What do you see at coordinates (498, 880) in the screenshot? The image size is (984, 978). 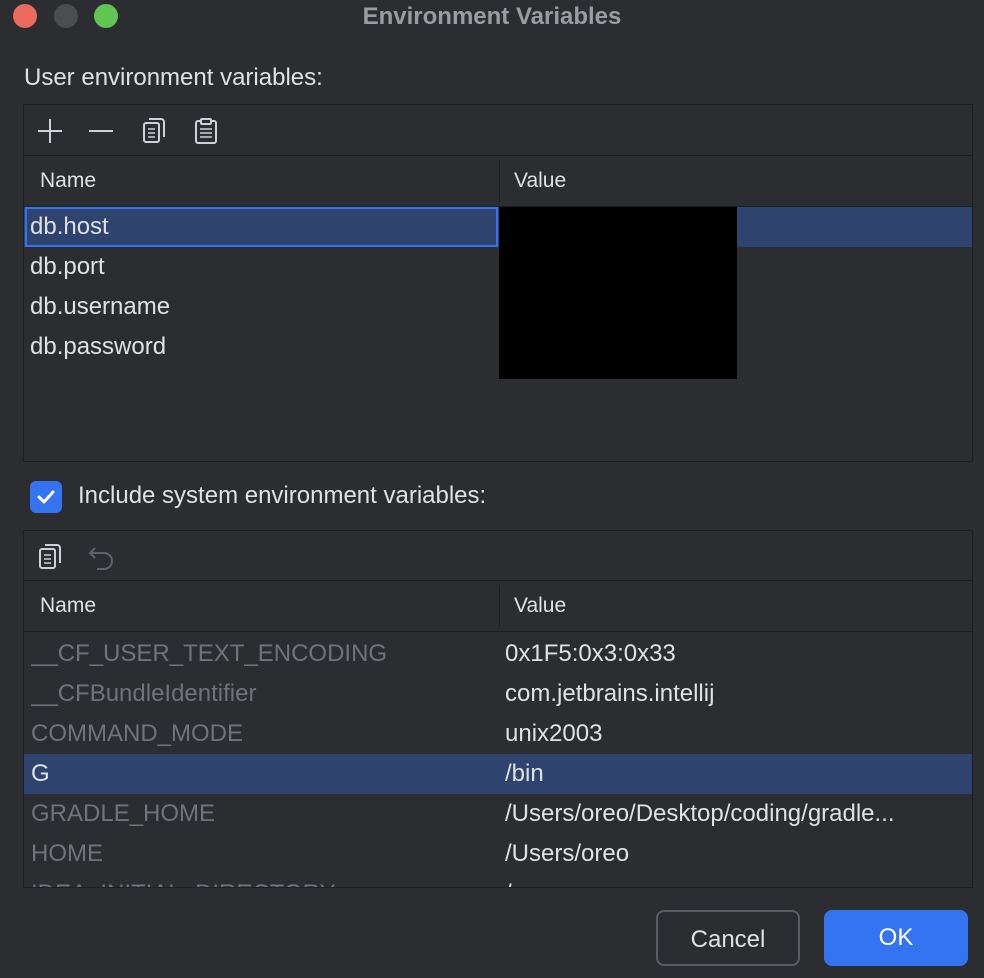 I see `table-row: IDEA_INITIAL_DIRECTORY /` at bounding box center [498, 880].